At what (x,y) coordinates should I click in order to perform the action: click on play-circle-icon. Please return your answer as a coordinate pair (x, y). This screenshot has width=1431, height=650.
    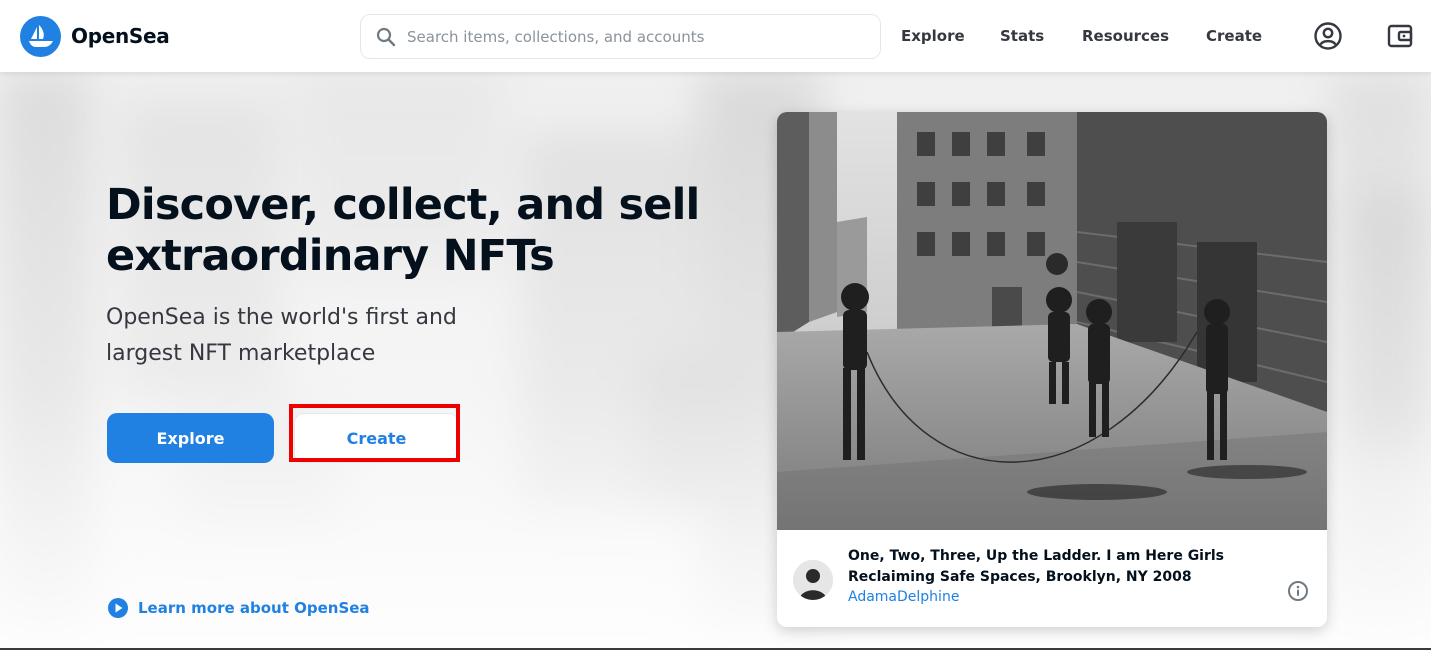
    Looking at the image, I should click on (118, 608).